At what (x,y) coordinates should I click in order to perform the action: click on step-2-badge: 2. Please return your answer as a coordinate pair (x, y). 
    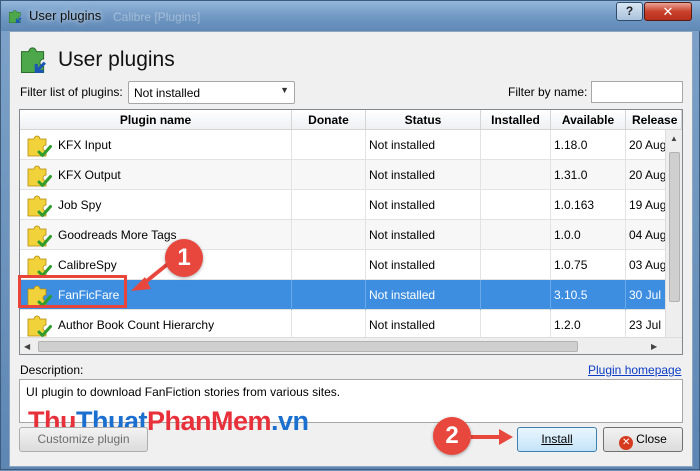
    Looking at the image, I should click on (452, 436).